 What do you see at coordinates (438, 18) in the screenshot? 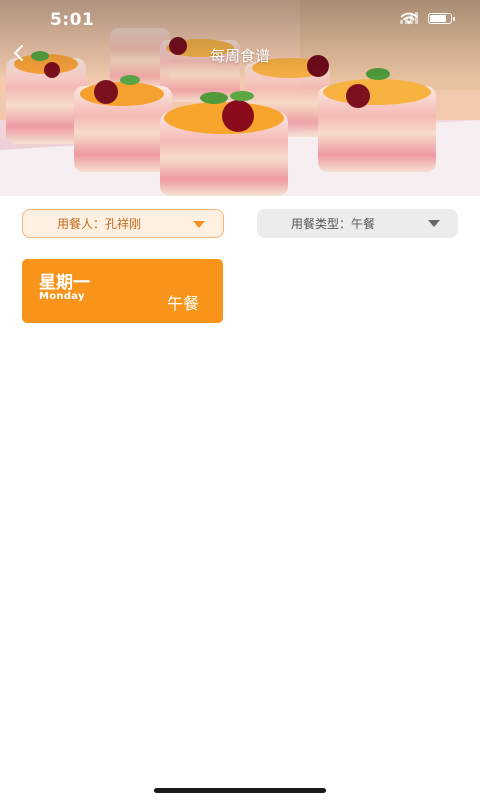
I see `battery-level` at bounding box center [438, 18].